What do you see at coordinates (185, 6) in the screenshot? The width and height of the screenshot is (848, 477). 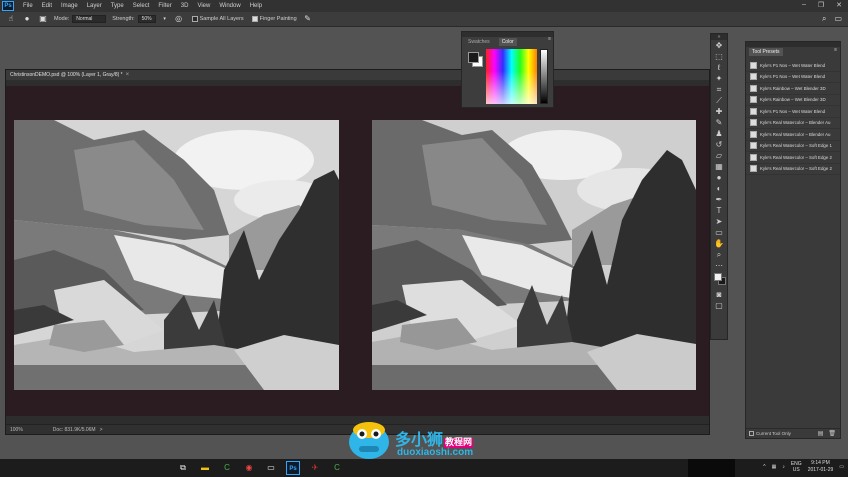 I see `menu-3d: 3D` at bounding box center [185, 6].